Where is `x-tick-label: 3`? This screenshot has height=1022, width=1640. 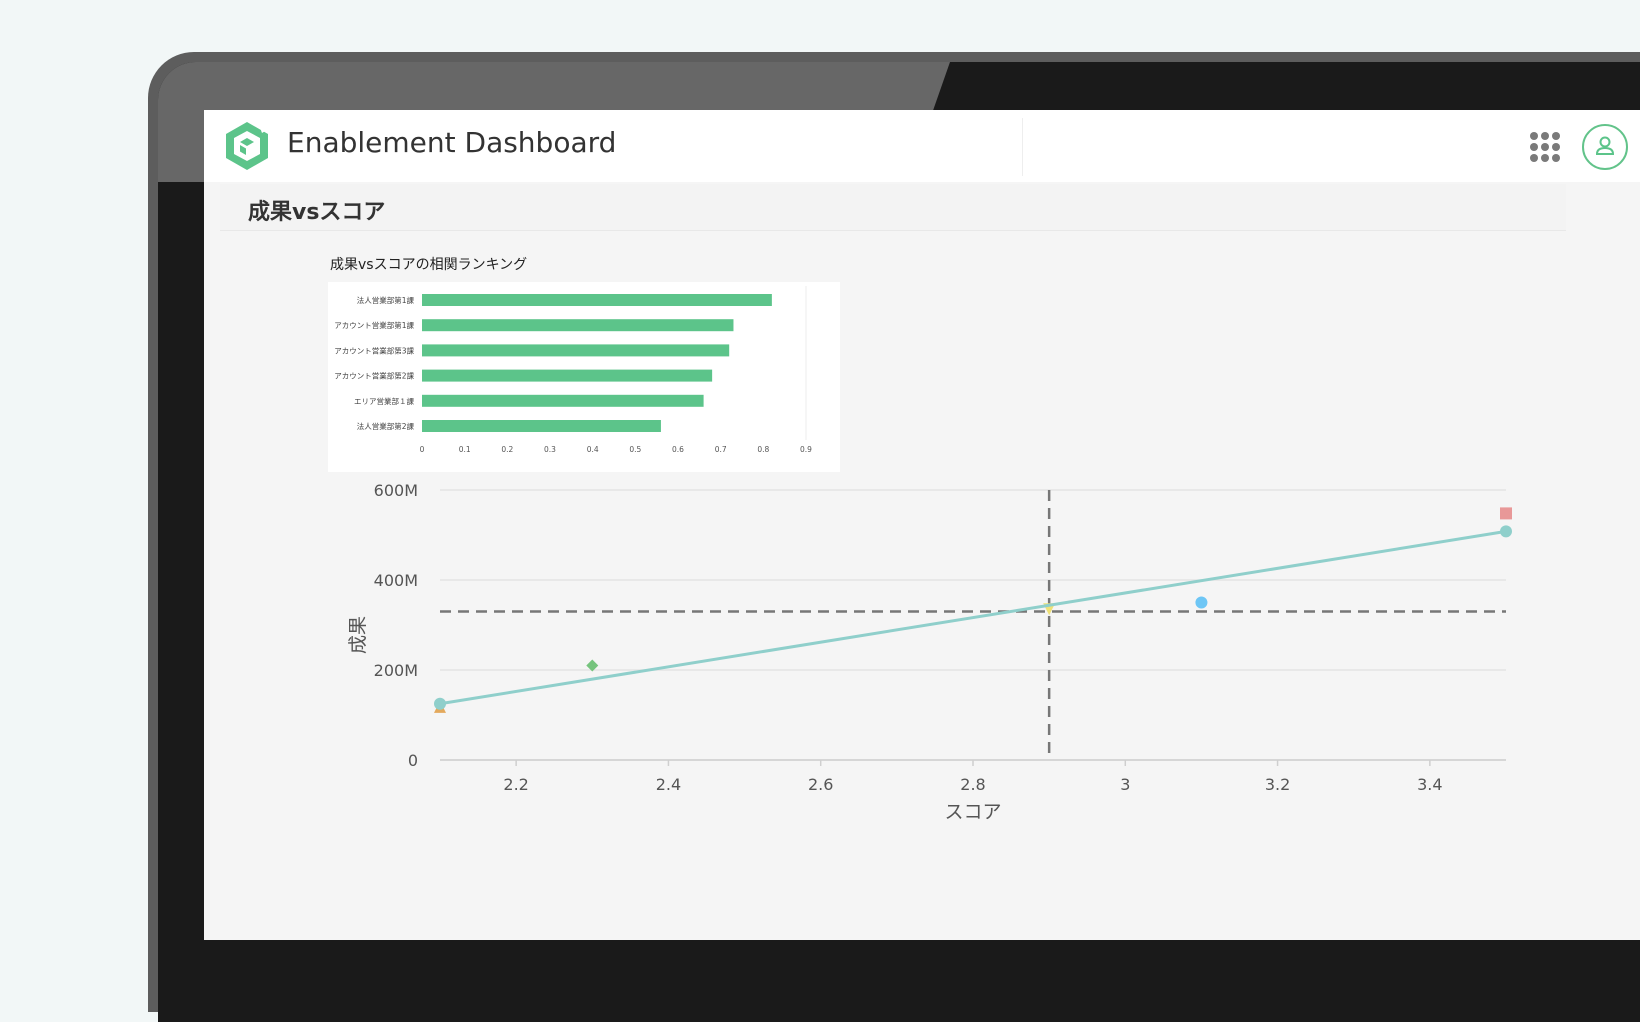
x-tick-label: 3 is located at coordinates (1125, 784).